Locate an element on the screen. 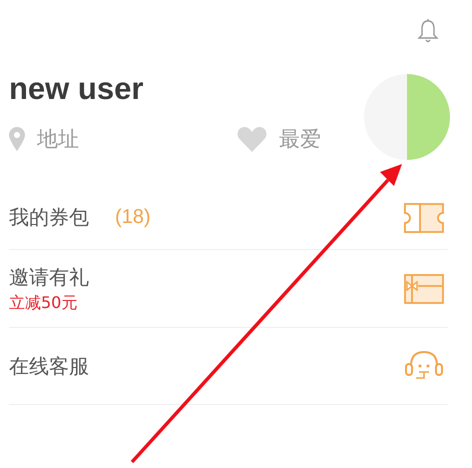  headset-icon is located at coordinates (424, 366).